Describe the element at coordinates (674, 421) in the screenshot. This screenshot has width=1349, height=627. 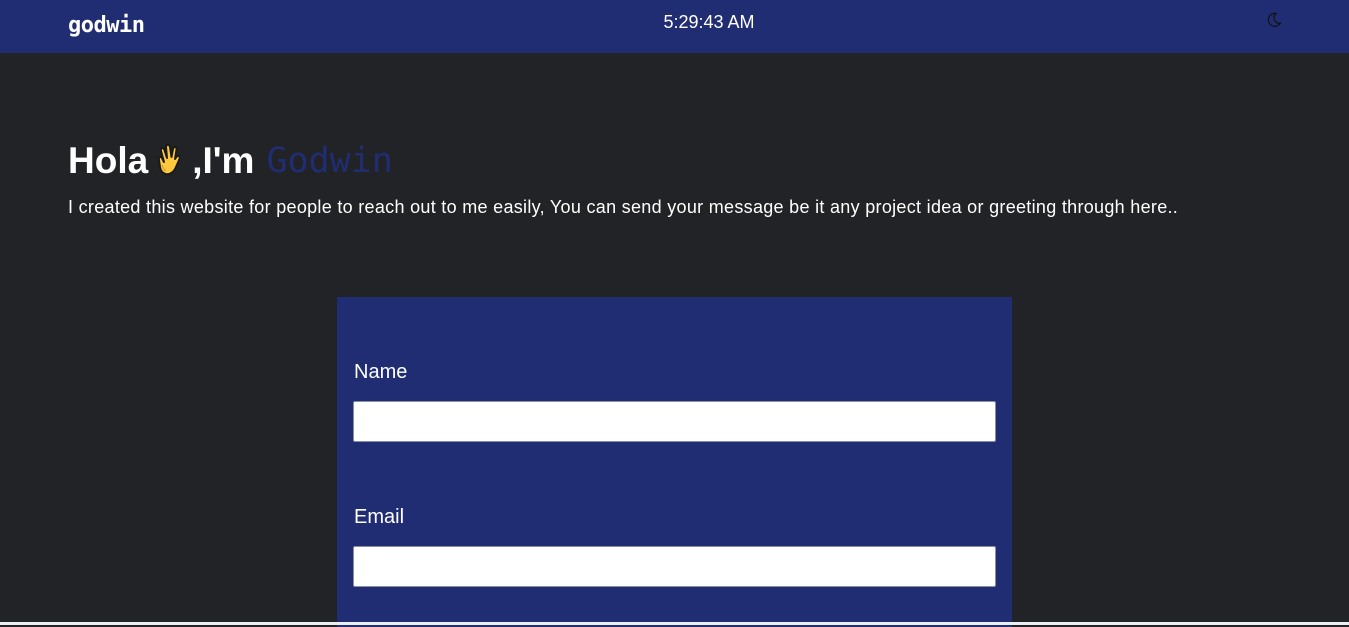
I see `name-field` at that location.